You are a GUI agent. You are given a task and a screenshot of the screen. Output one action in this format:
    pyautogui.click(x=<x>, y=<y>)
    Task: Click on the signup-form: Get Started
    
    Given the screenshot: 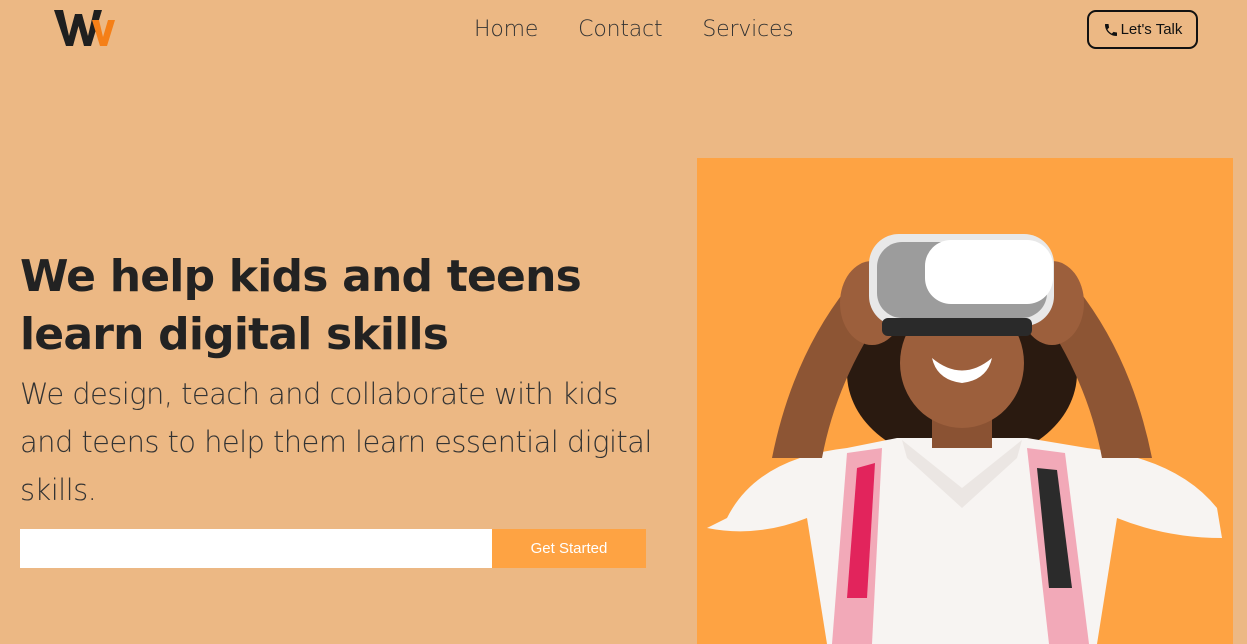 What is the action you would take?
    pyautogui.click(x=333, y=548)
    